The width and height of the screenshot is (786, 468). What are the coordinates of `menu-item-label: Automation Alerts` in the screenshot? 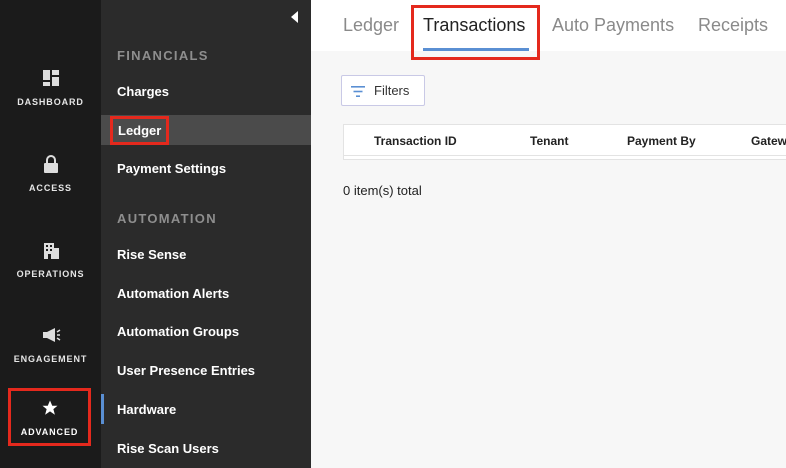 It's located at (173, 293).